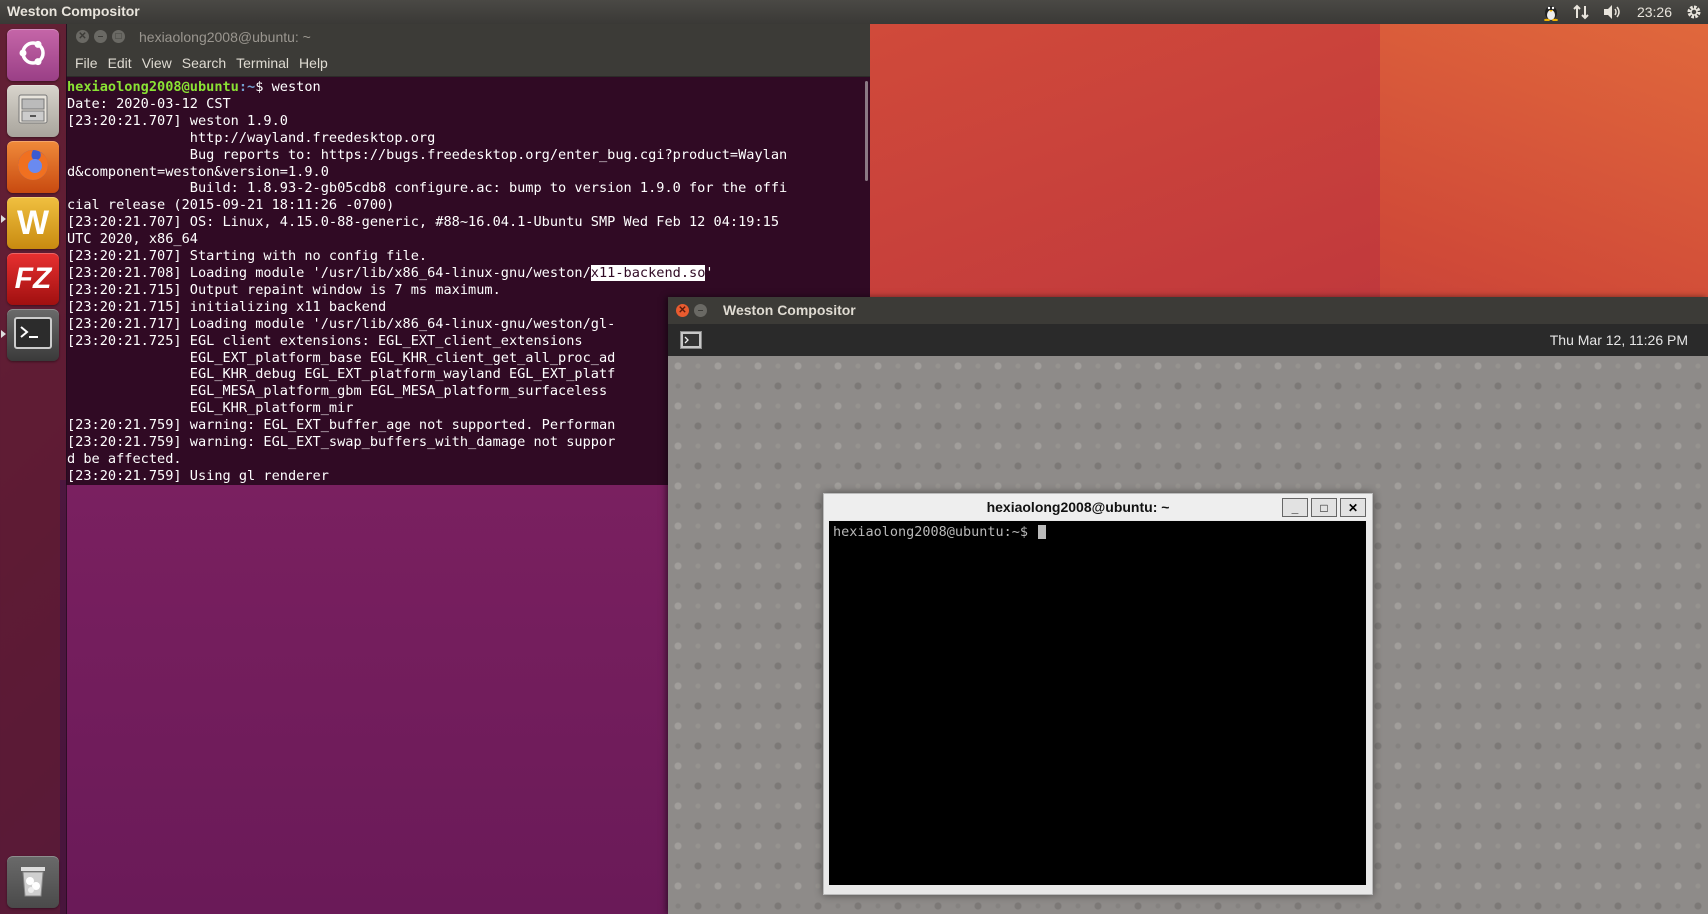 The height and width of the screenshot is (914, 1708). What do you see at coordinates (86, 63) in the screenshot?
I see `menu-file: File` at bounding box center [86, 63].